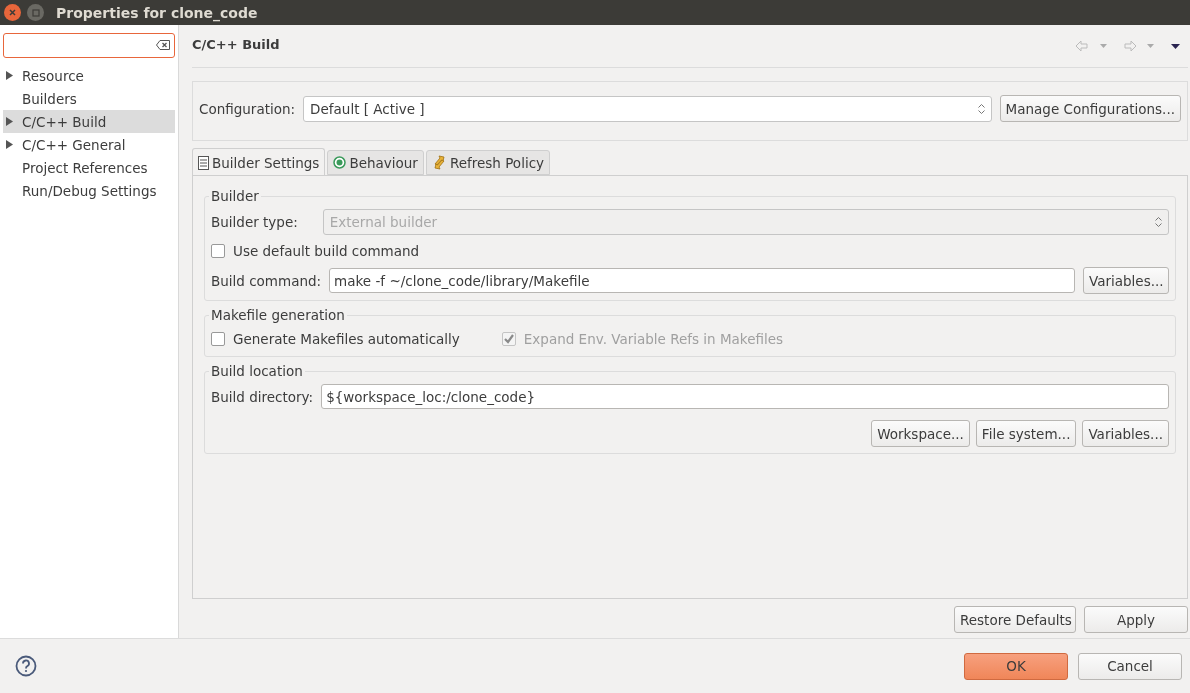 The height and width of the screenshot is (693, 1190). I want to click on tree-item: Project References, so click(89, 167).